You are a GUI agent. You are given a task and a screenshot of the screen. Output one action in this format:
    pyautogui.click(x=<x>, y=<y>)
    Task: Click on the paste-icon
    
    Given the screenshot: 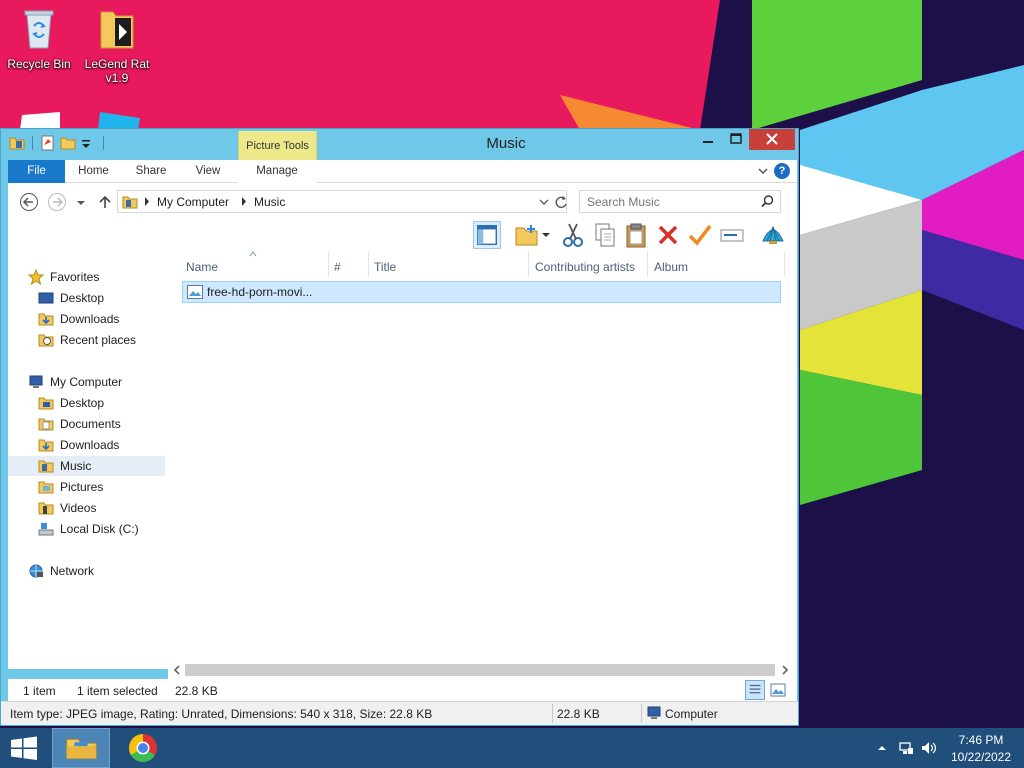 What is the action you would take?
    pyautogui.click(x=636, y=235)
    